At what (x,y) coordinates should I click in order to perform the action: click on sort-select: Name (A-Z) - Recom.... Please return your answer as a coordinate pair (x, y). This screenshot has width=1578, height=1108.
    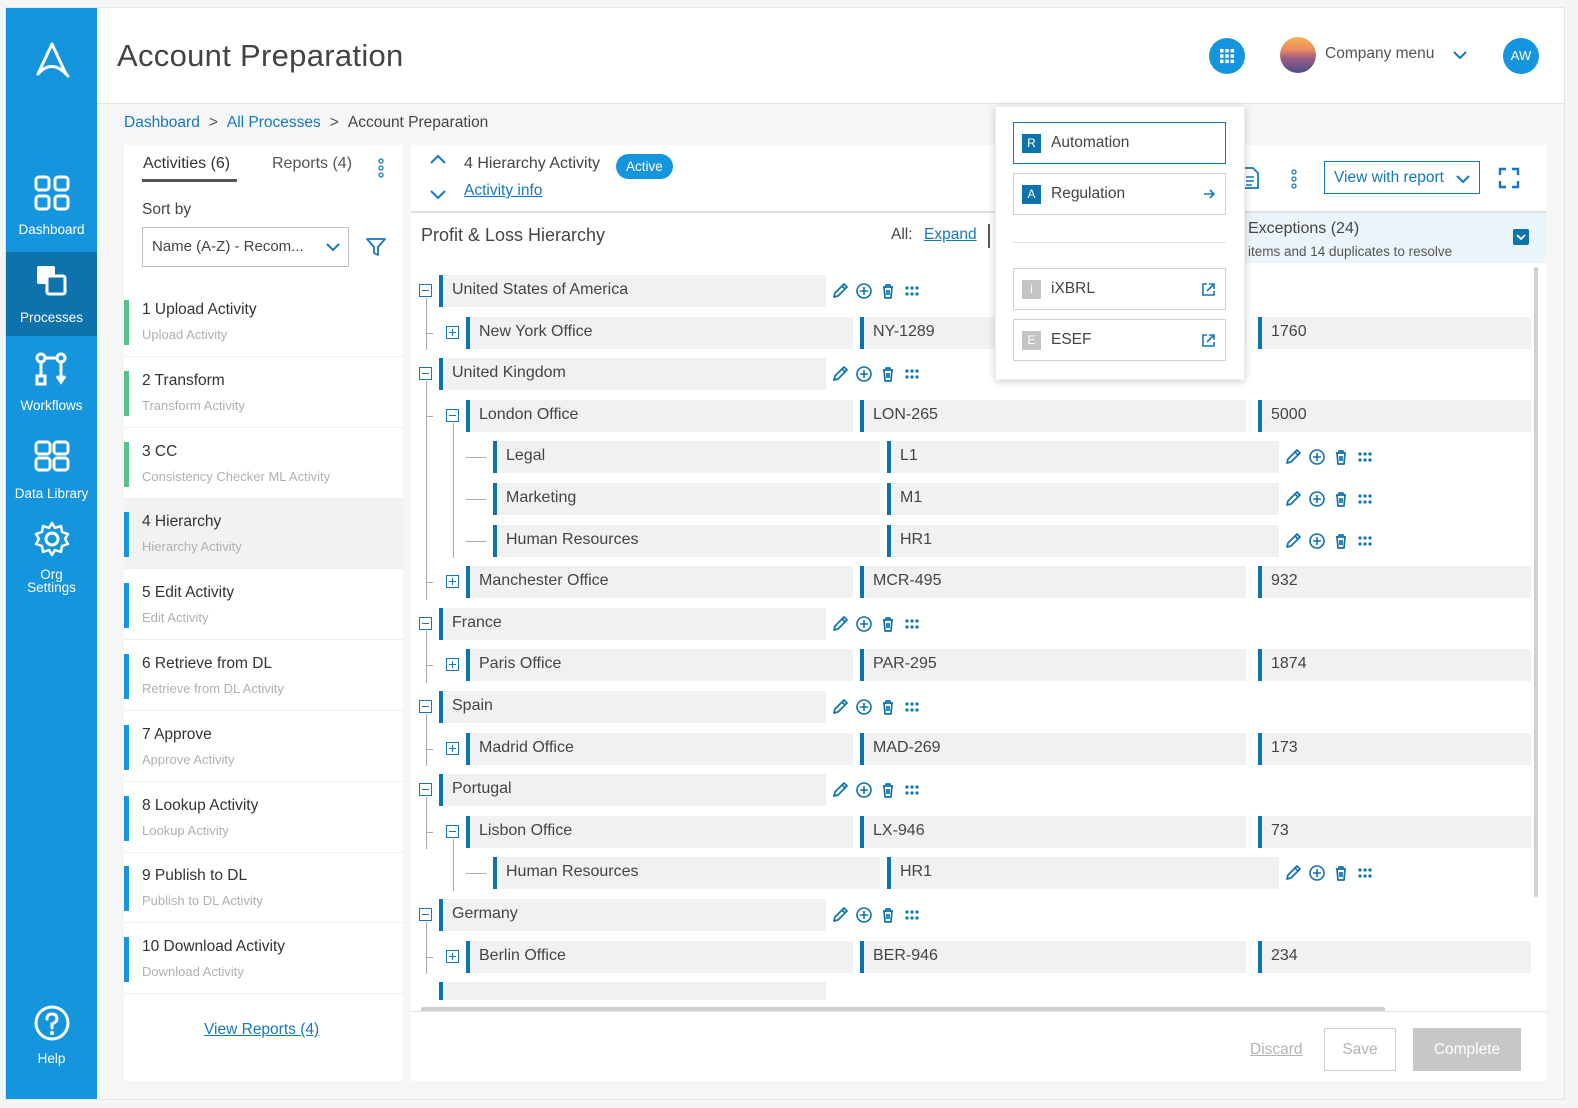
    Looking at the image, I should click on (245, 247).